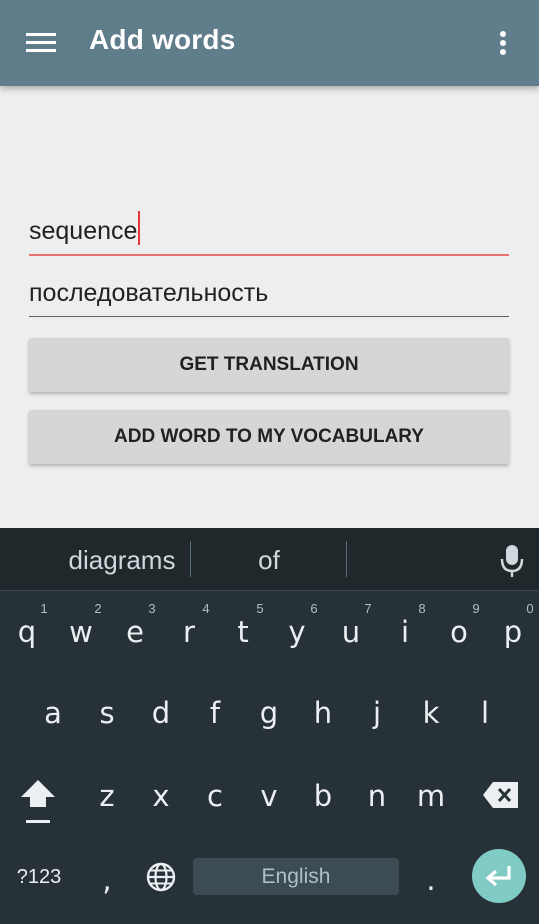 The image size is (539, 924). I want to click on enter-key, so click(499, 876).